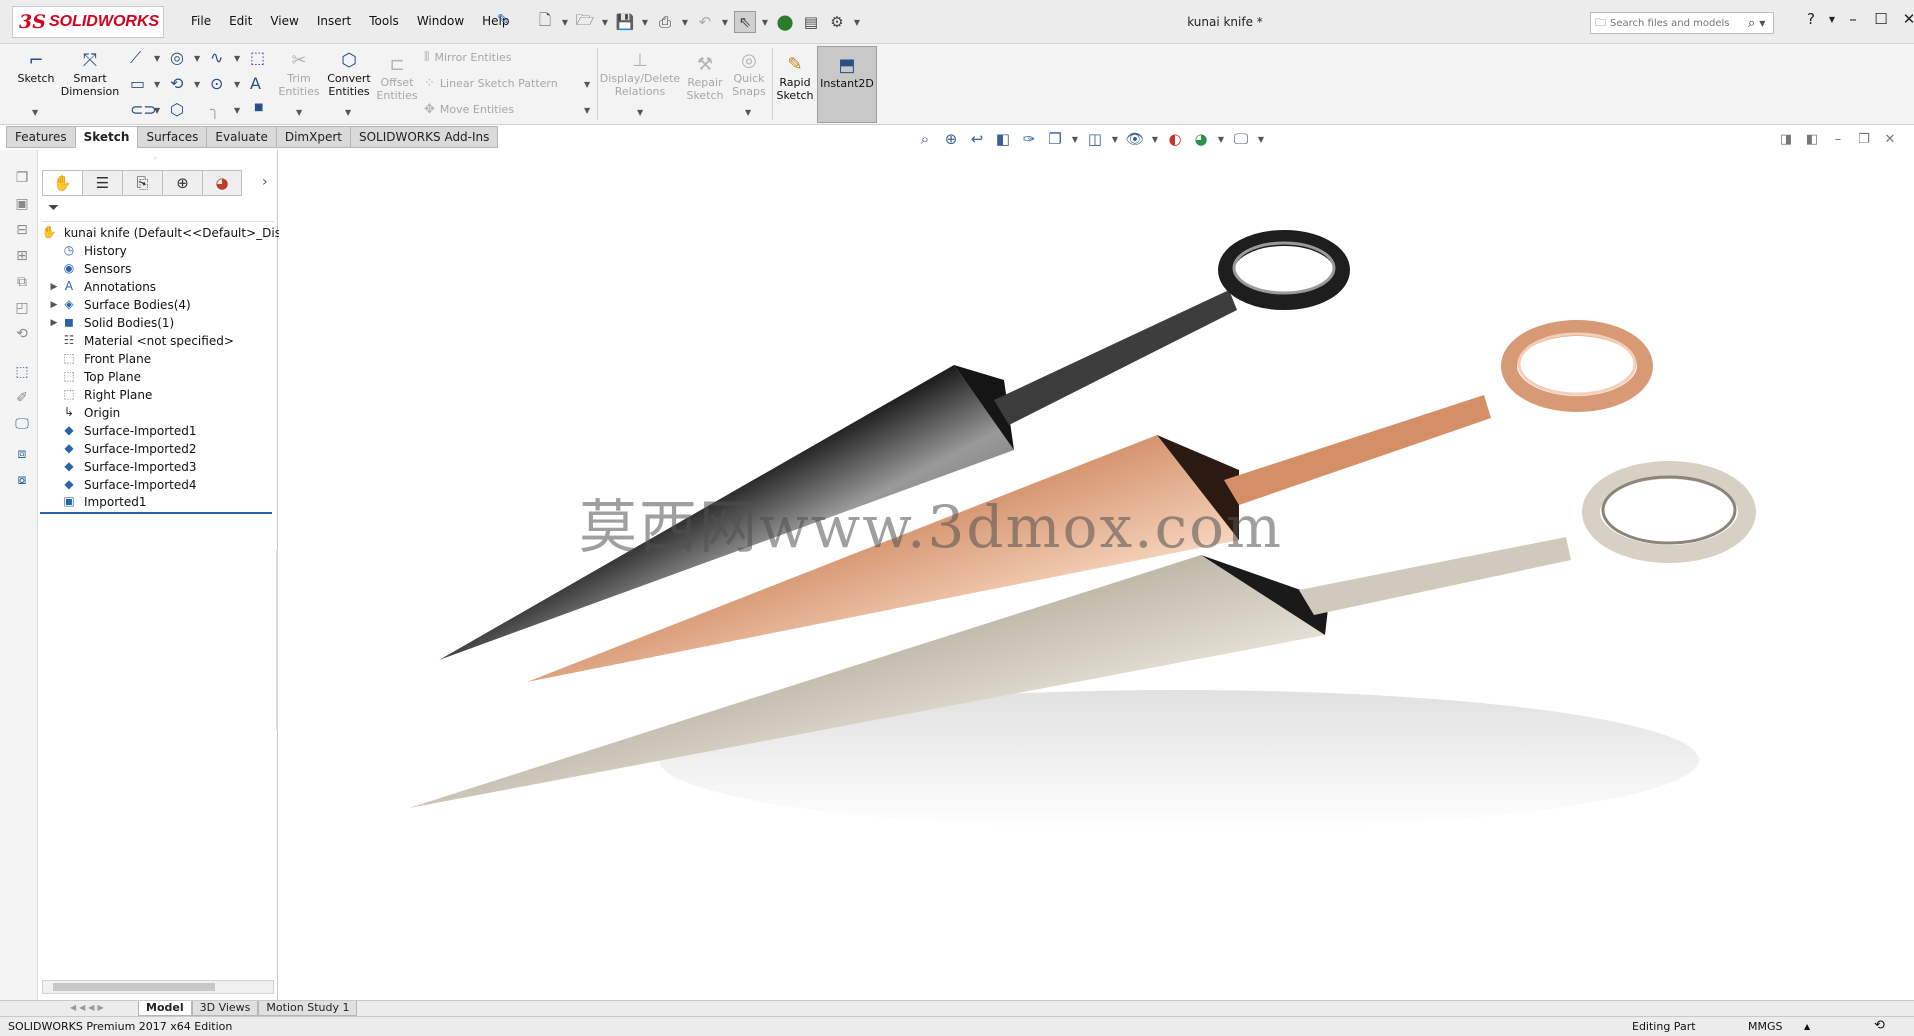 The image size is (1914, 1036). What do you see at coordinates (257, 57) in the screenshot?
I see `construction-geometry-icon: ⬚` at bounding box center [257, 57].